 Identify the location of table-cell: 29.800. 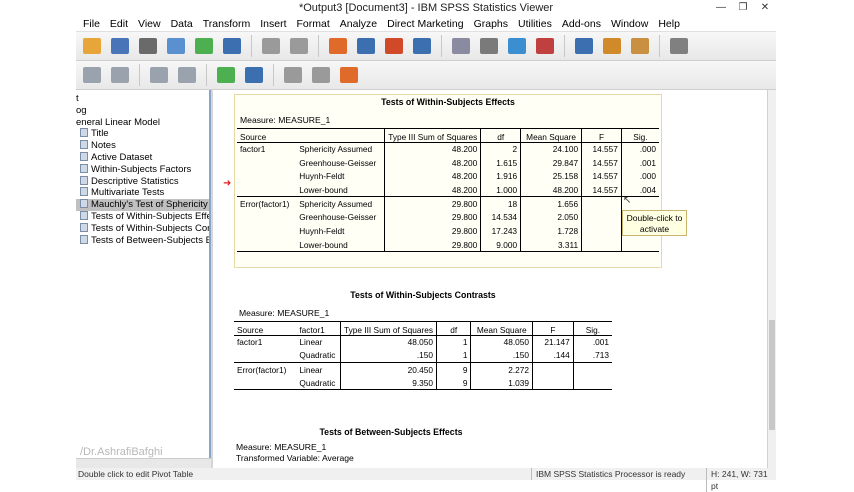
(432, 231).